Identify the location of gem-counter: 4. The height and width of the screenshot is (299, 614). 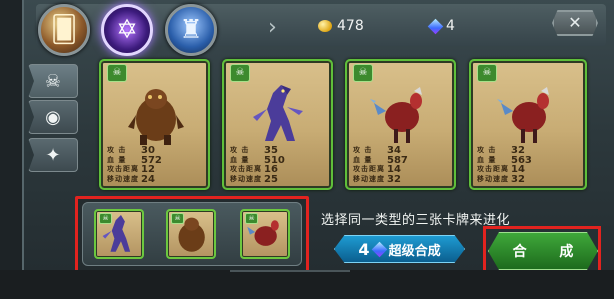
(441, 26).